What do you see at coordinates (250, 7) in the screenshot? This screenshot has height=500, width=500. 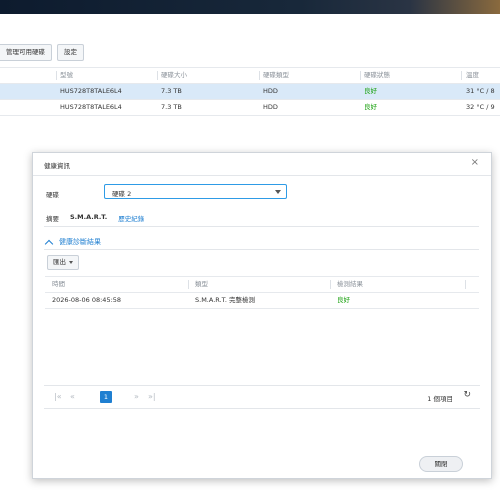 I see `desktop-top-banner` at bounding box center [250, 7].